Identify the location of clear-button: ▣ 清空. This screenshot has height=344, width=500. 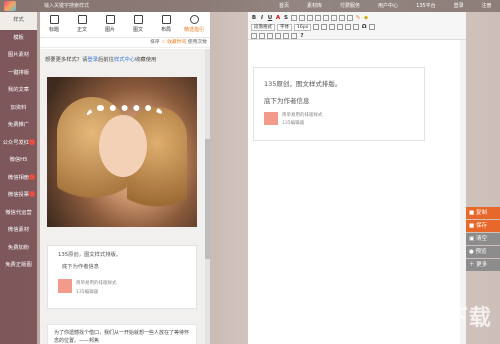
(483, 239).